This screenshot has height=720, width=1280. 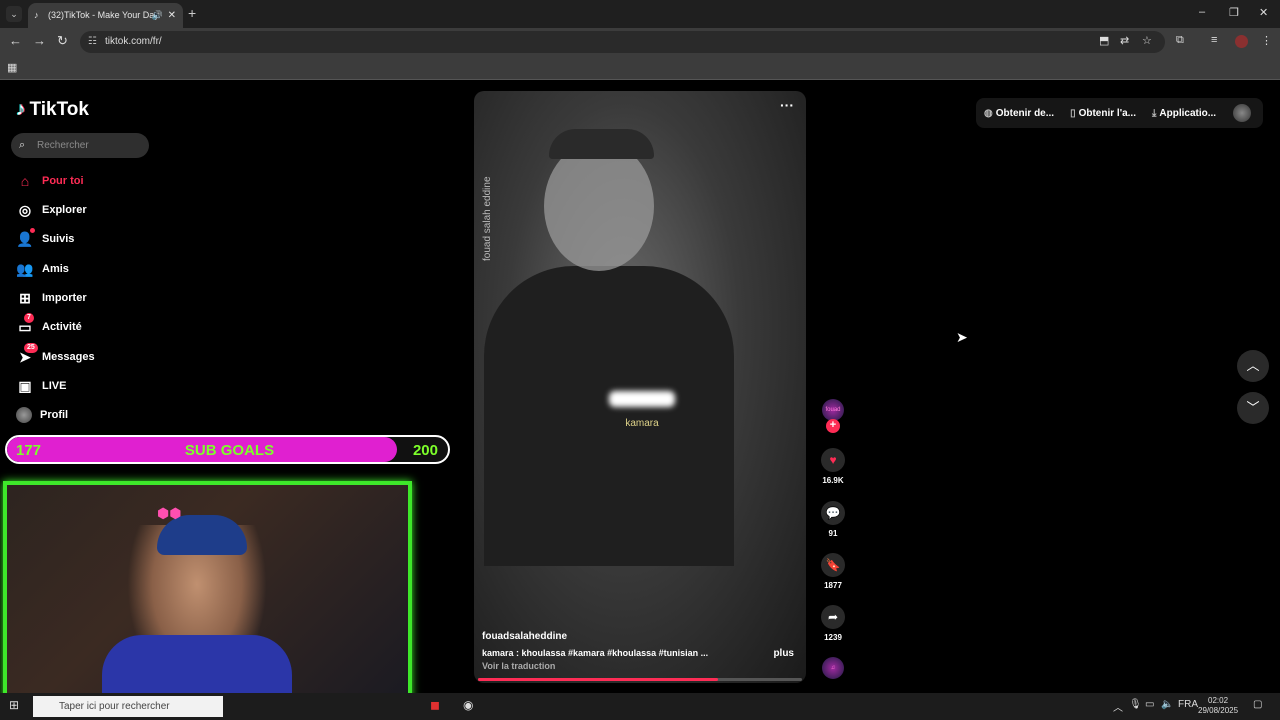 What do you see at coordinates (25, 237) in the screenshot?
I see `following-icon: 👤` at bounding box center [25, 237].